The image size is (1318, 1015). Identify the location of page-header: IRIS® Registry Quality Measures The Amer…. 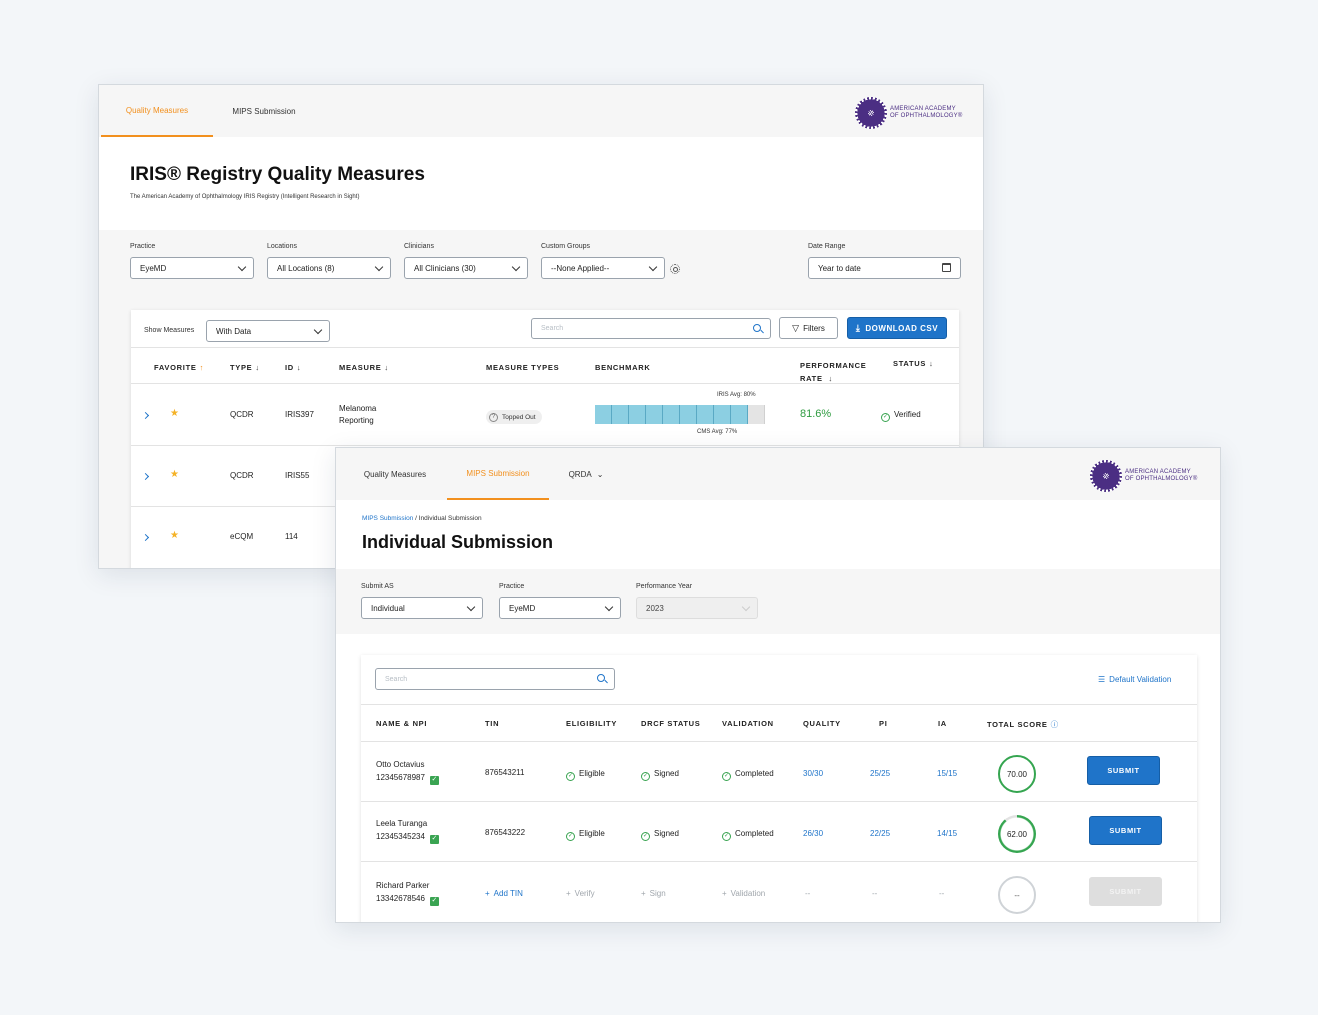
(541, 183).